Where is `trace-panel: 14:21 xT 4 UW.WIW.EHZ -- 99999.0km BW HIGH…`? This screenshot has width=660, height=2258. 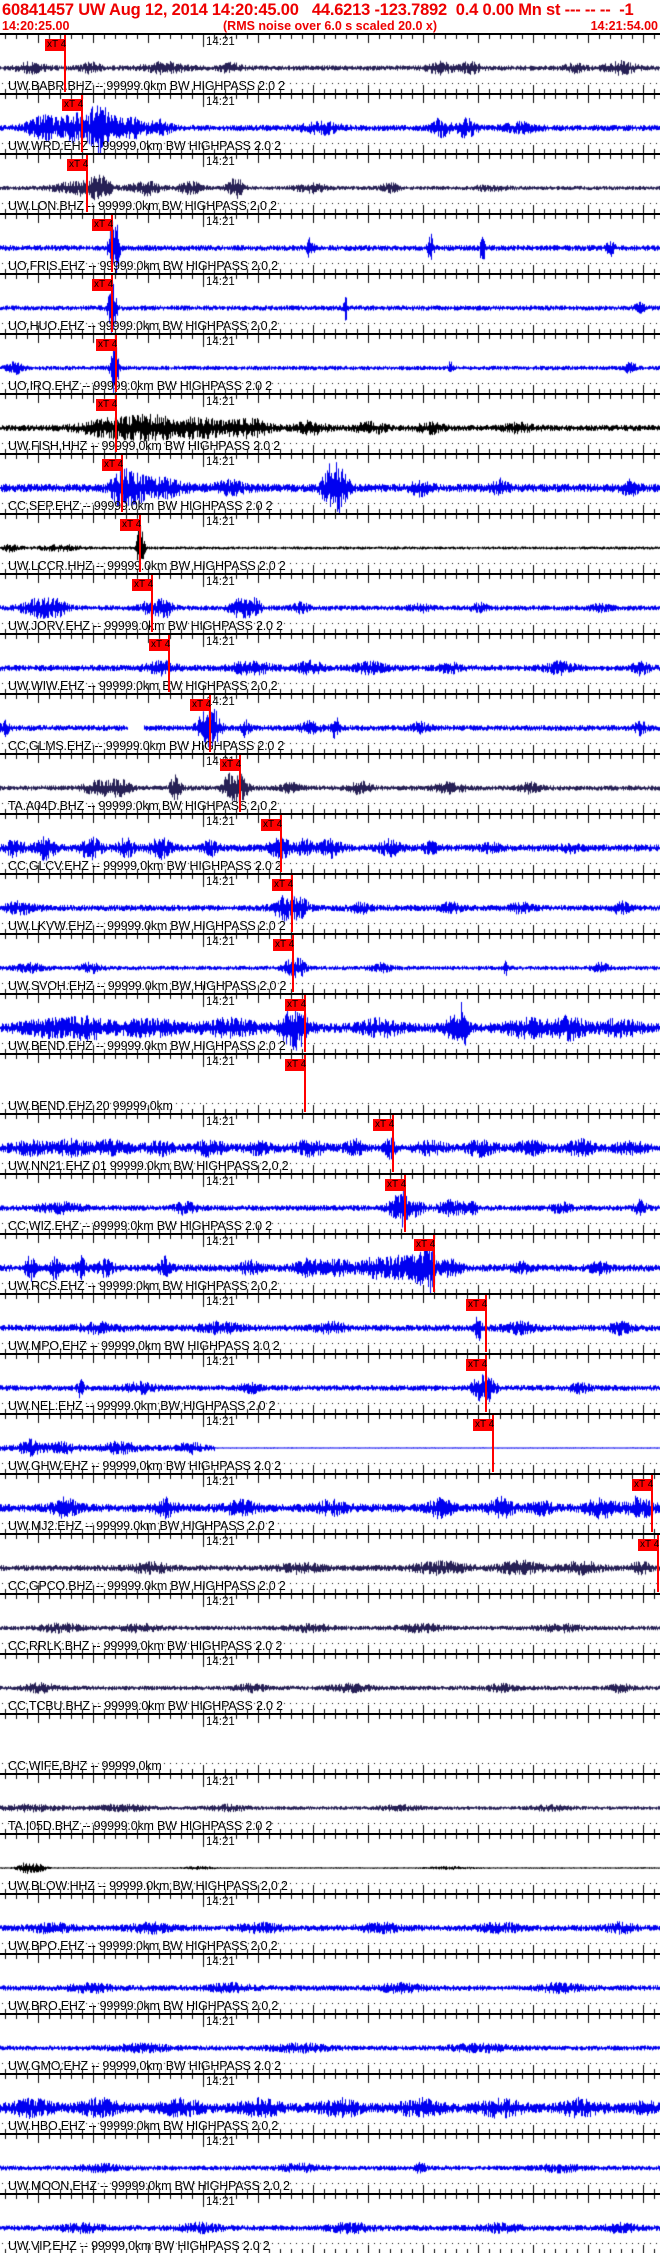
trace-panel: 14:21 xT 4 UW.WIW.EHZ -- 99999.0km BW HIGH… is located at coordinates (330, 663).